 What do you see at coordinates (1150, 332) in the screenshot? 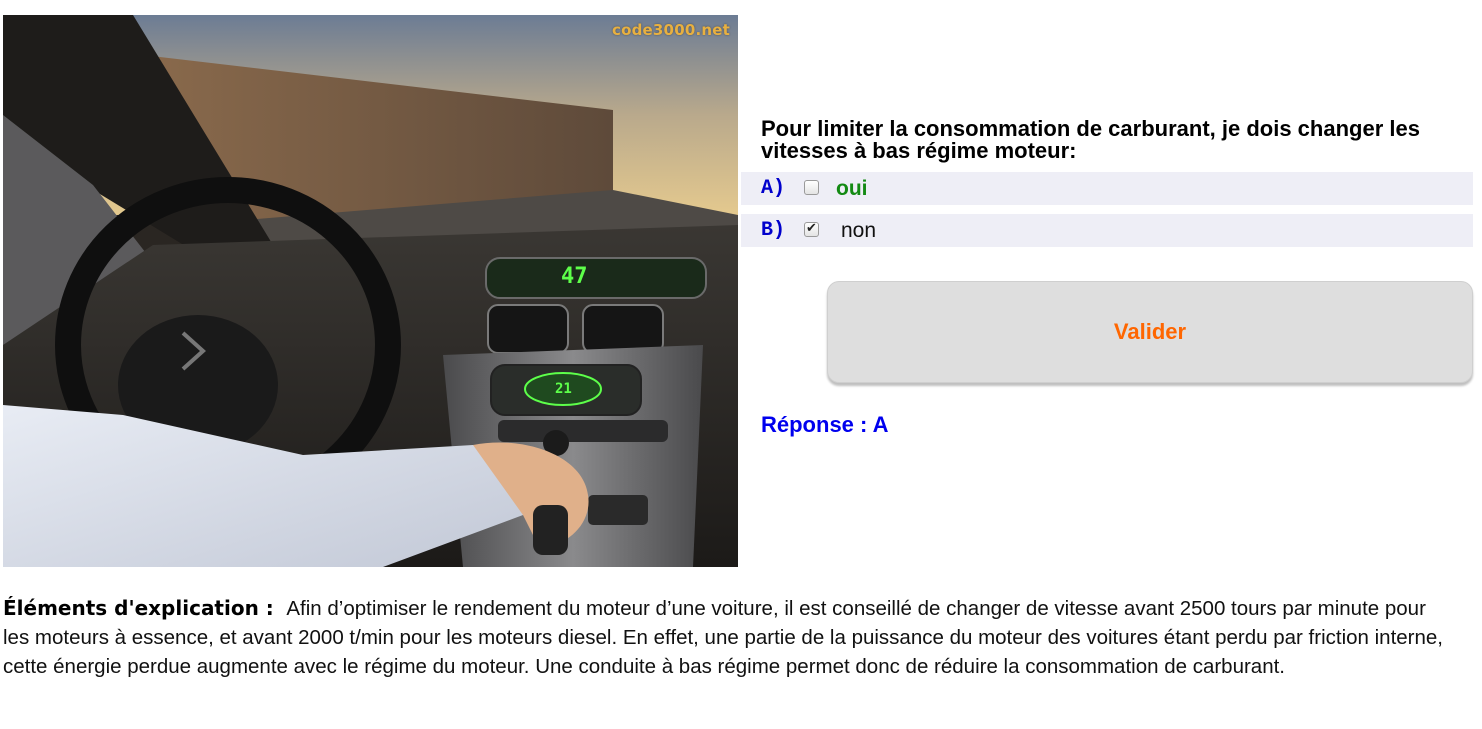
I see `validate-button: Valider` at bounding box center [1150, 332].